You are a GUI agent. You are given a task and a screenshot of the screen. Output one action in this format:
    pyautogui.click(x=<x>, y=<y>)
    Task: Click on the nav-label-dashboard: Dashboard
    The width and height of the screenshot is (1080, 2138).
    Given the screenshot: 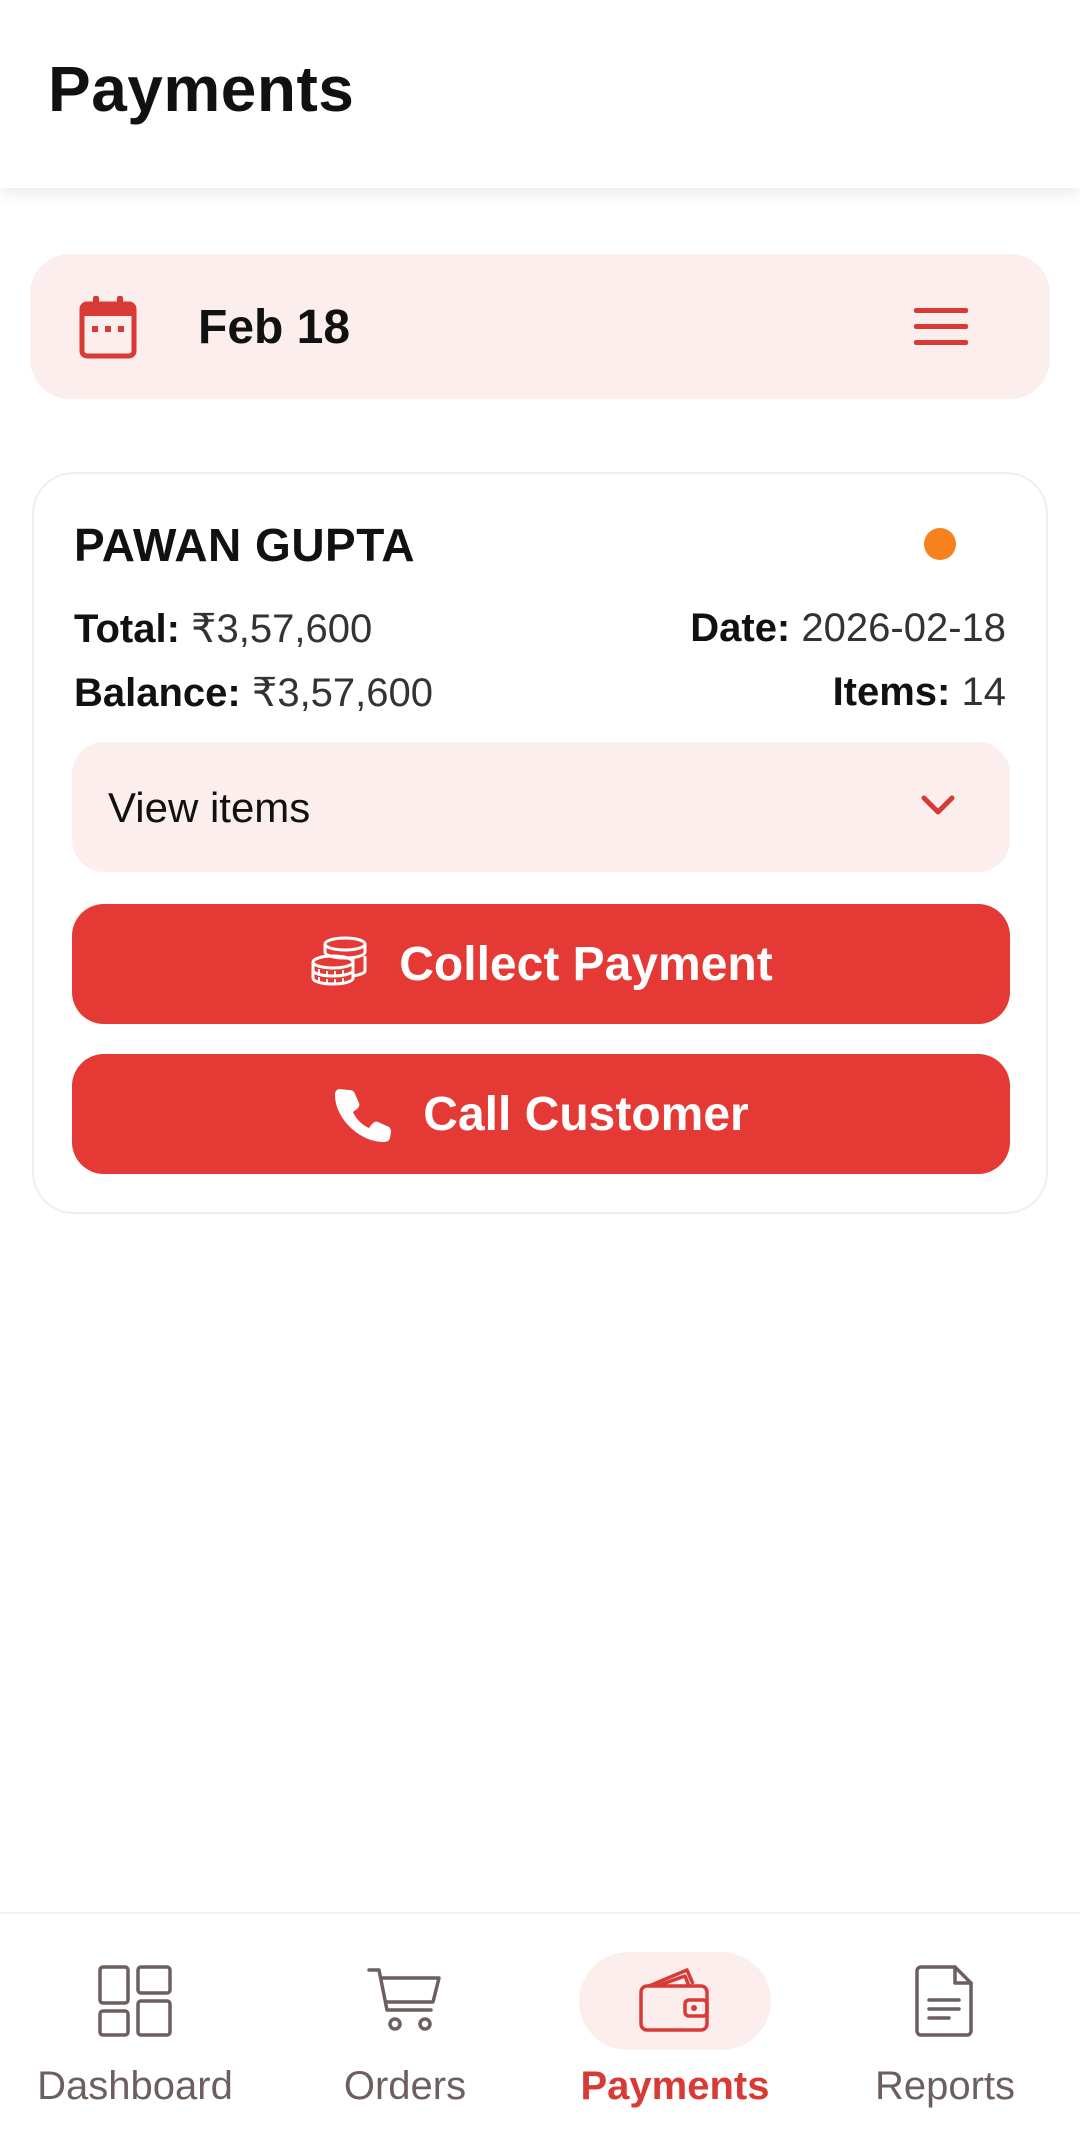 What is the action you would take?
    pyautogui.click(x=135, y=2086)
    